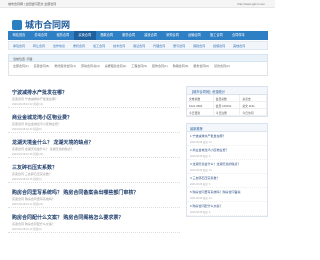 This screenshot has width=320, height=260. What do you see at coordinates (19, 45) in the screenshot?
I see `subnav-item: 承包合同` at bounding box center [19, 45].